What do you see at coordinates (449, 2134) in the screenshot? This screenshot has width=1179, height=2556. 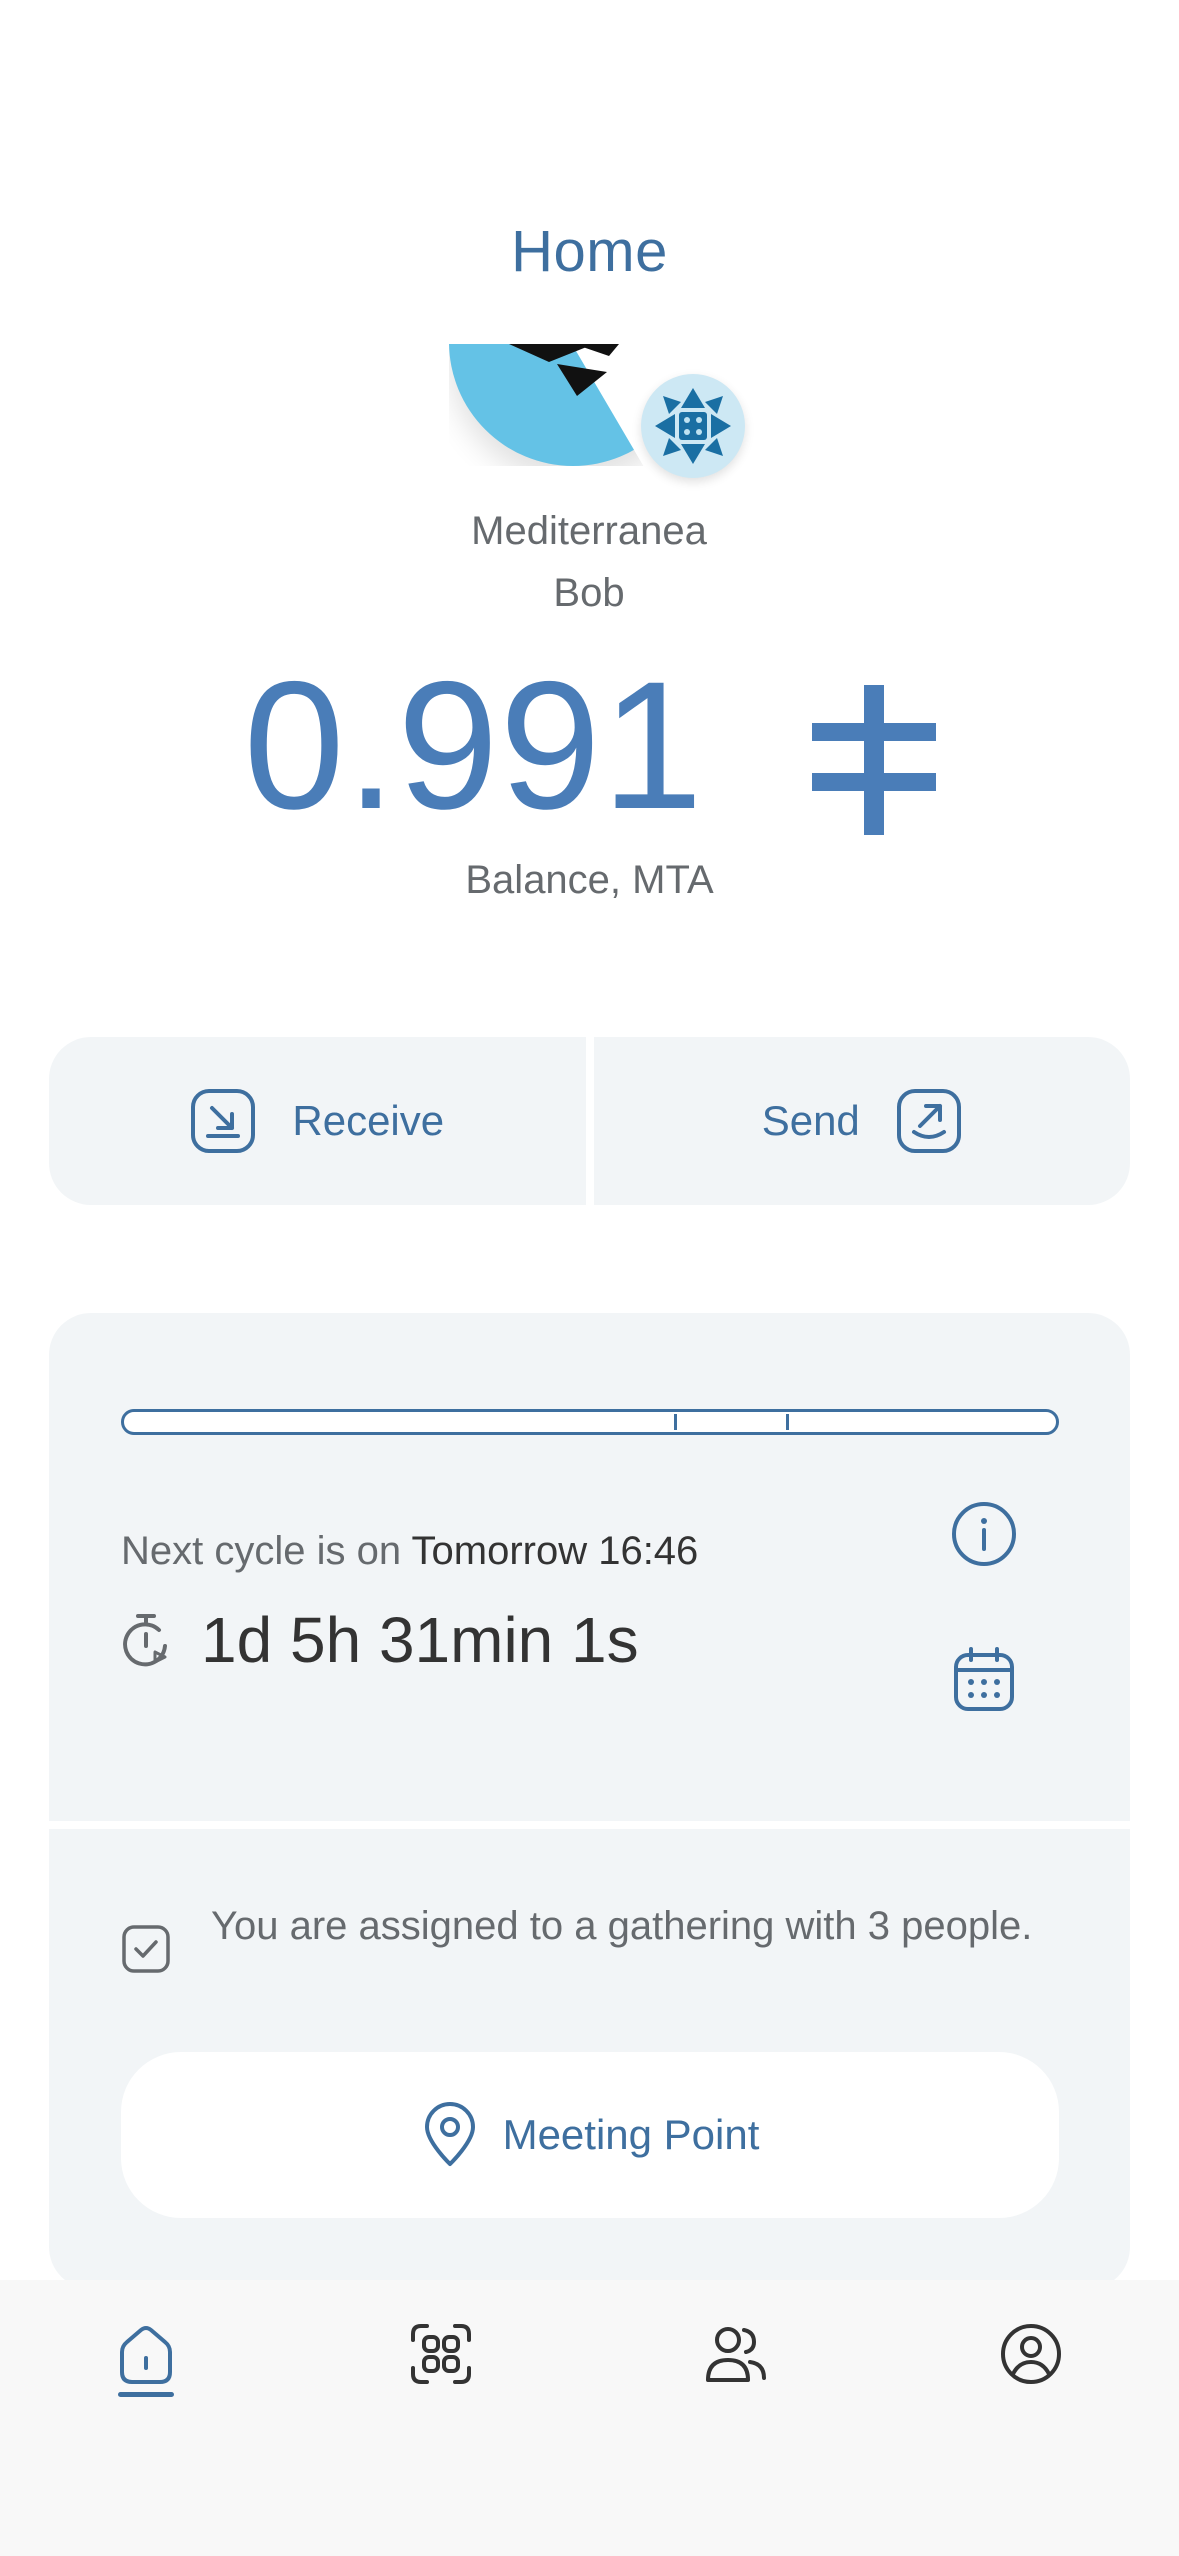 I see `location-pin-icon` at bounding box center [449, 2134].